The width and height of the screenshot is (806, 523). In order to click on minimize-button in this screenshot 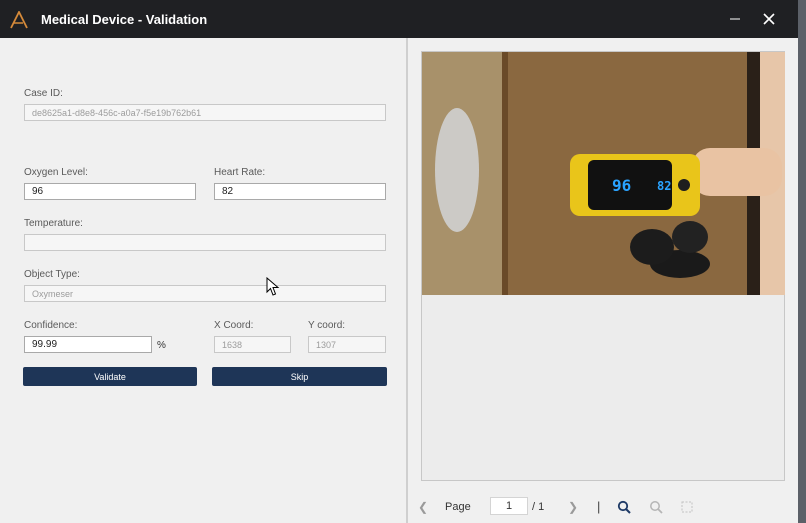, I will do `click(735, 19)`.